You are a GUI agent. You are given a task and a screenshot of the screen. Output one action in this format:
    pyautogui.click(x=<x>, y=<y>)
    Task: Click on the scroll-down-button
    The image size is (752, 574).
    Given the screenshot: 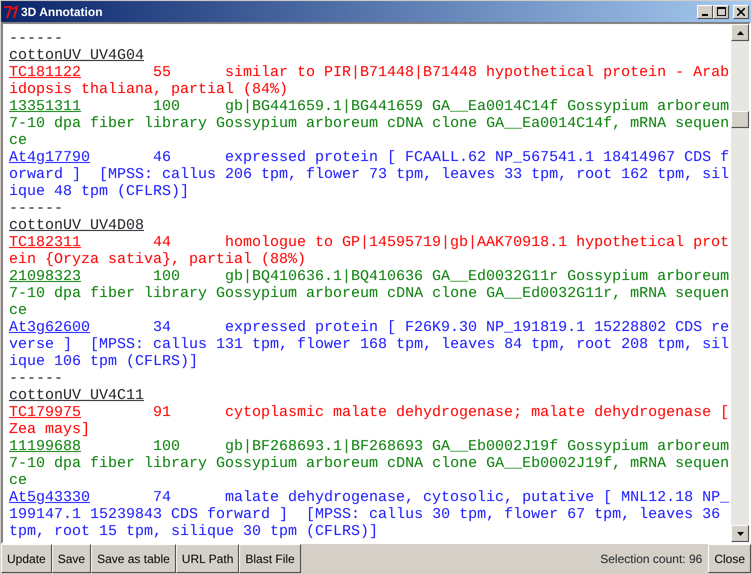 What is the action you would take?
    pyautogui.click(x=740, y=533)
    